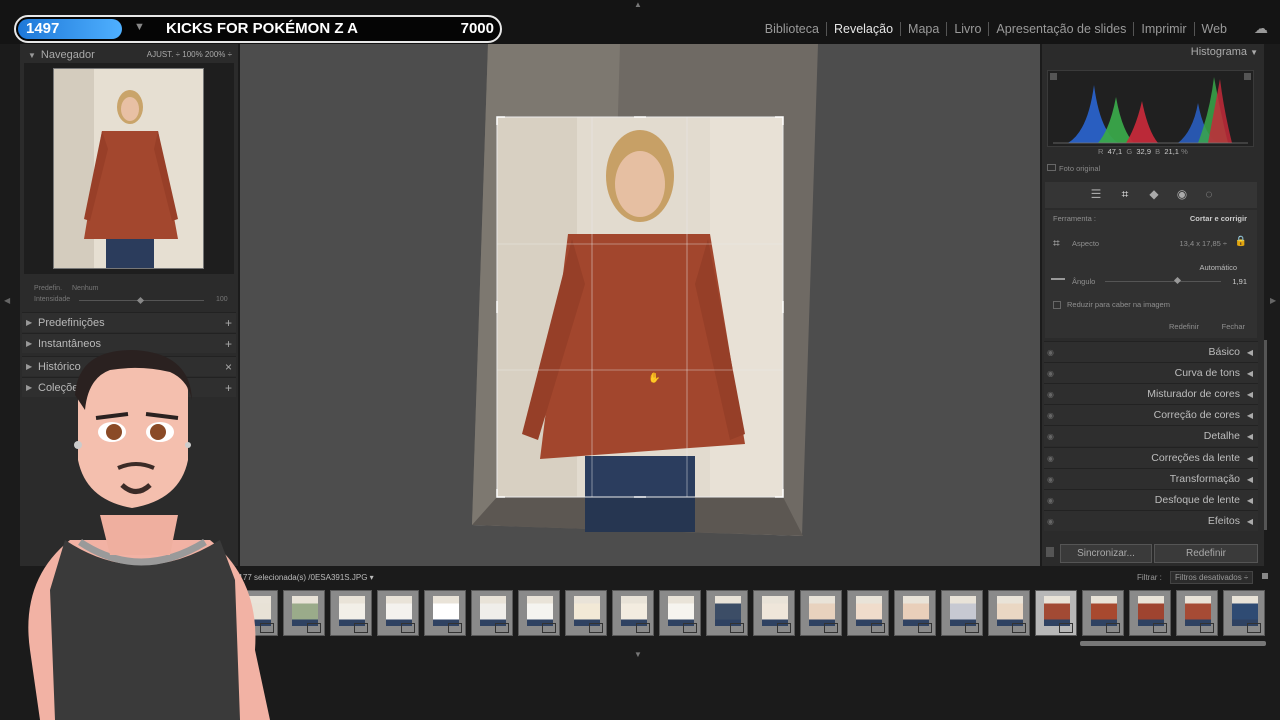 The width and height of the screenshot is (1280, 720). I want to click on hand-cursor-icon: ✋, so click(654, 377).